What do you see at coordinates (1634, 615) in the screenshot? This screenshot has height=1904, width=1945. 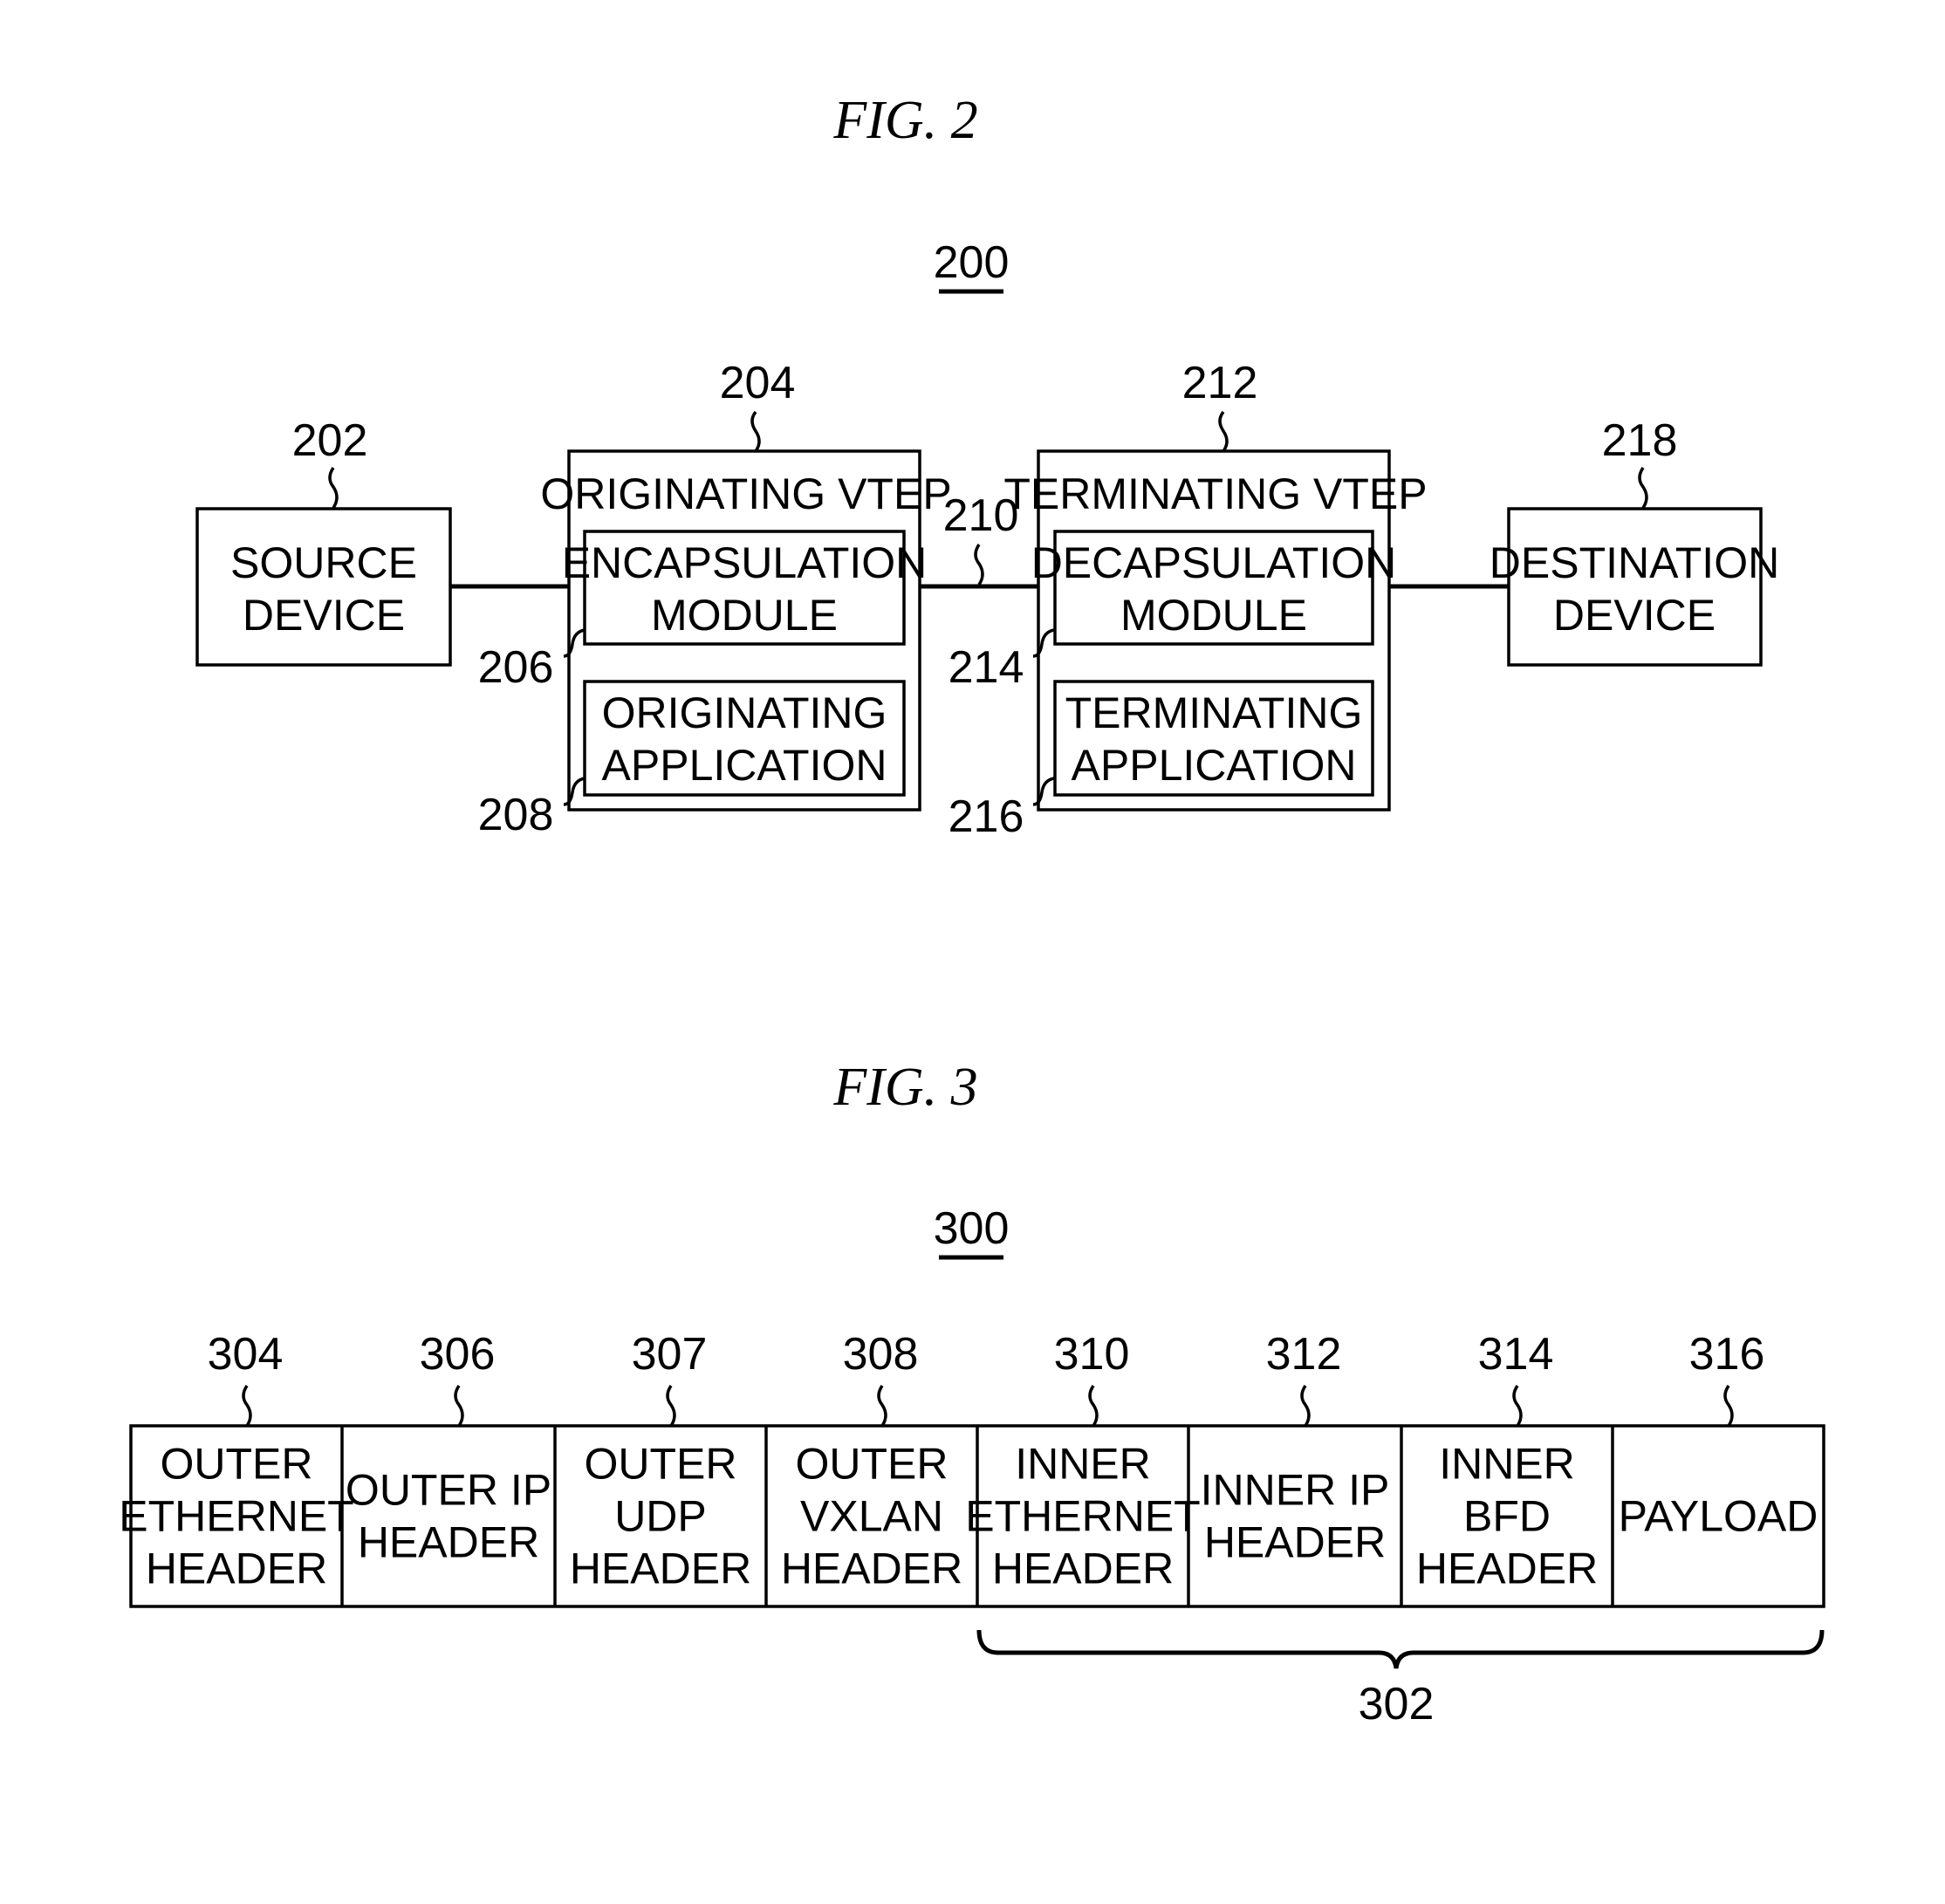 I see `destination-device-line-2: DEVICE` at bounding box center [1634, 615].